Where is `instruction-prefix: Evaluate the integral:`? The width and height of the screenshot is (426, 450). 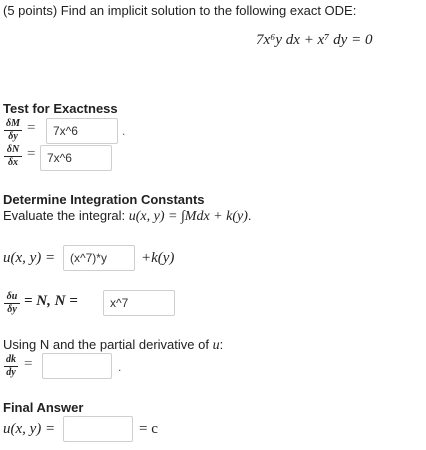 instruction-prefix: Evaluate the integral: is located at coordinates (66, 215).